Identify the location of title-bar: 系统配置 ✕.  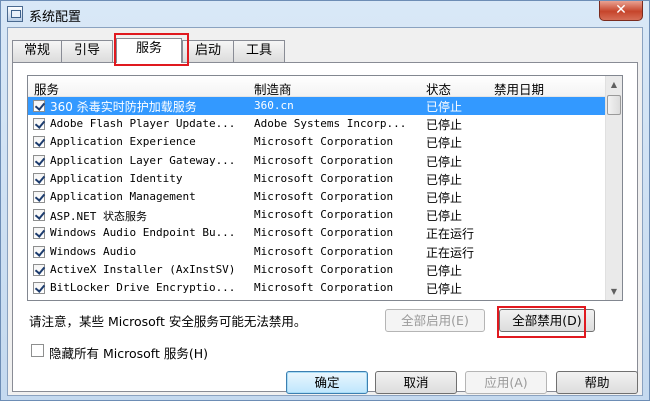
(325, 14).